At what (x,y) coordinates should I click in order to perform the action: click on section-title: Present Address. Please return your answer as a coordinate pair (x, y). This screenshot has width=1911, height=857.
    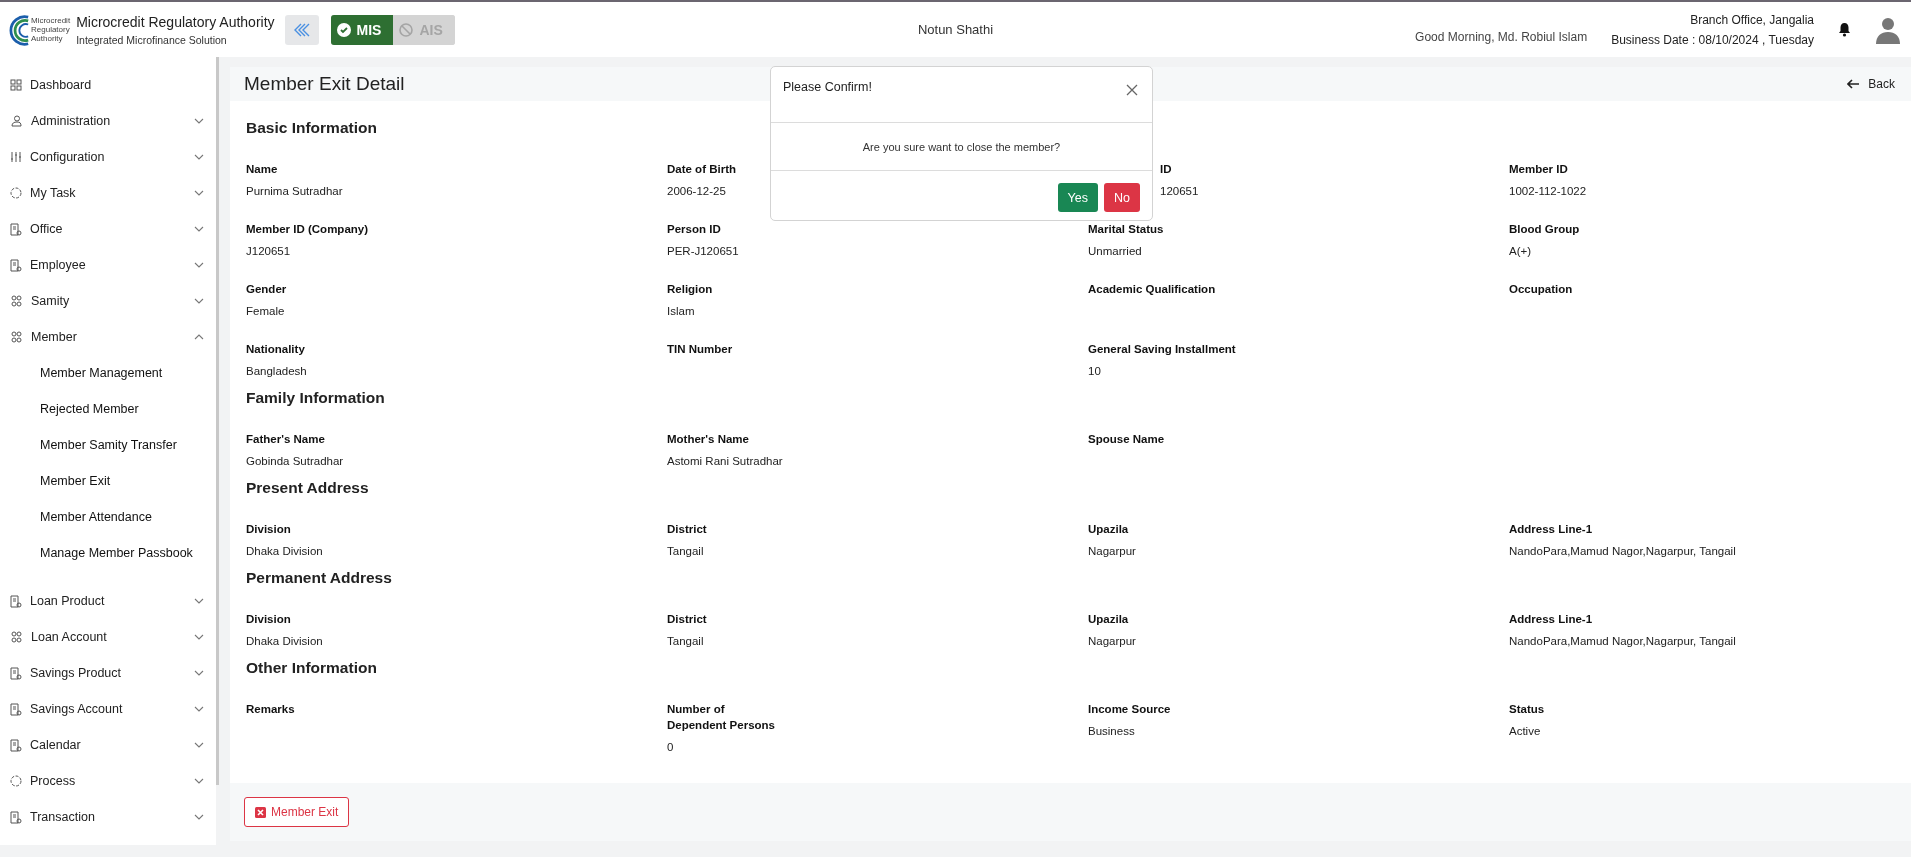
    Looking at the image, I should click on (308, 488).